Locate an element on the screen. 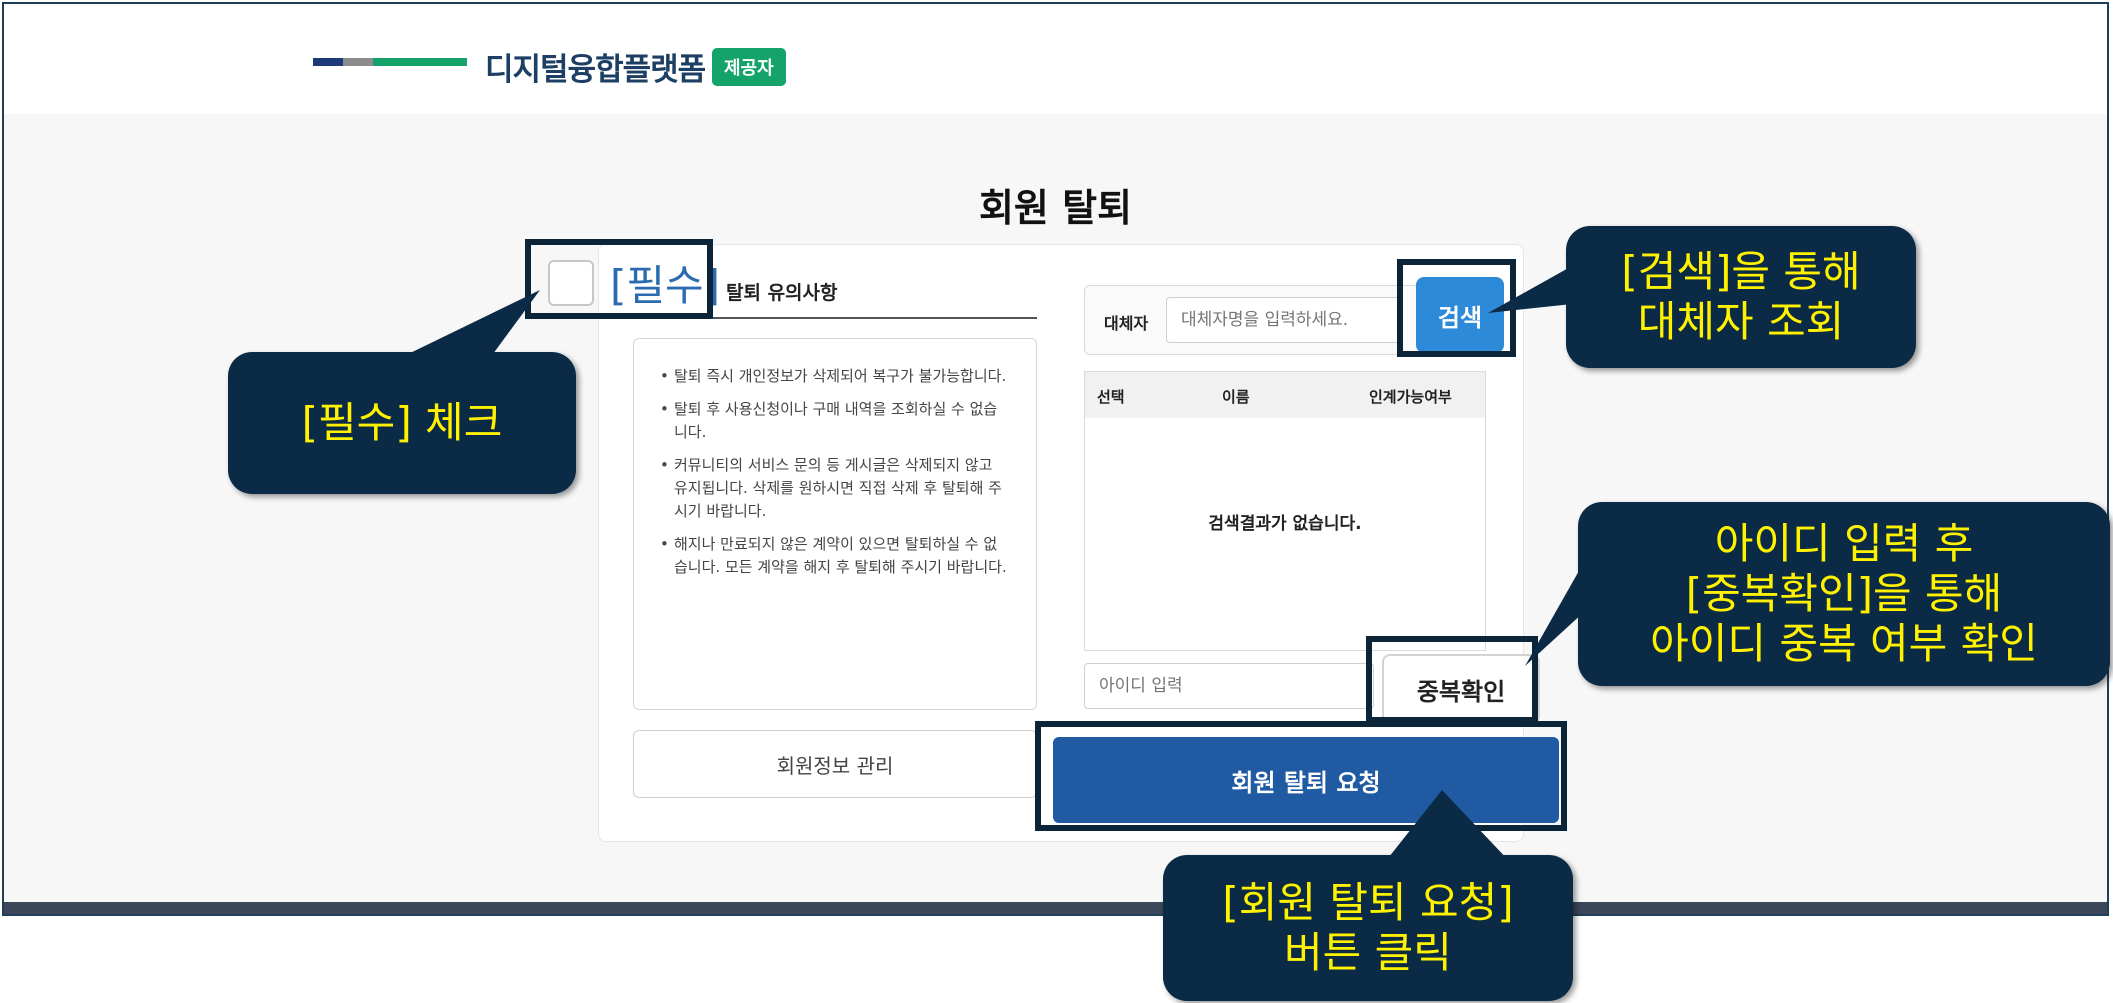 The image size is (2113, 1003). callout-withdraw-line2: 버튼 클릭 is located at coordinates (1368, 952).